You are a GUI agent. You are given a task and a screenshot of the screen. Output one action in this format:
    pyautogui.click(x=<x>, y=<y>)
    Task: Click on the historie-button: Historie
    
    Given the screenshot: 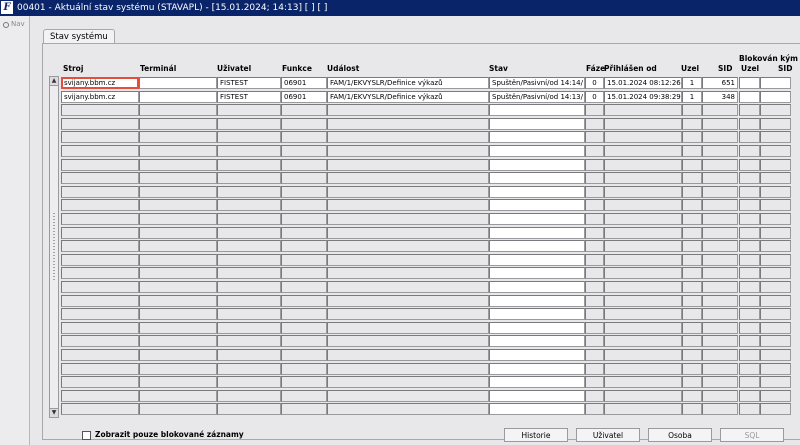 What is the action you would take?
    pyautogui.click(x=536, y=435)
    